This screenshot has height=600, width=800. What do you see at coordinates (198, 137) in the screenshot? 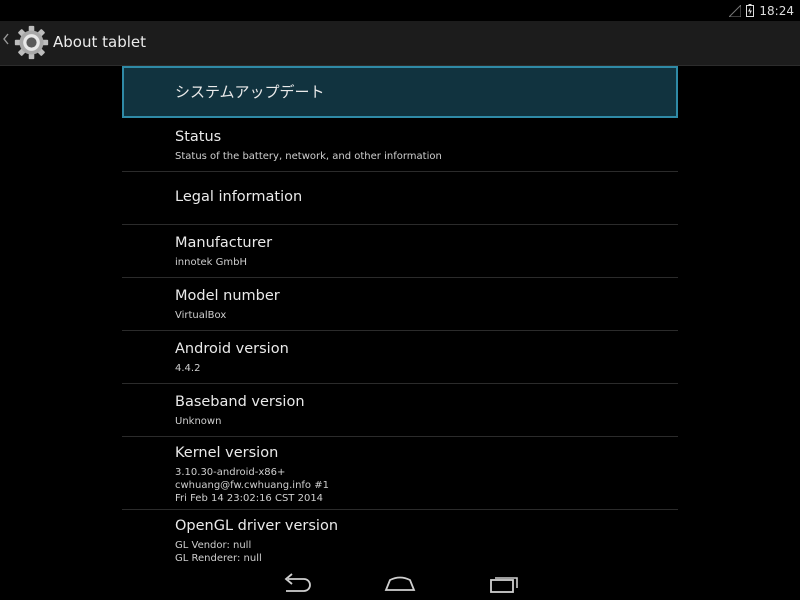
I see `pref-title: Status` at bounding box center [198, 137].